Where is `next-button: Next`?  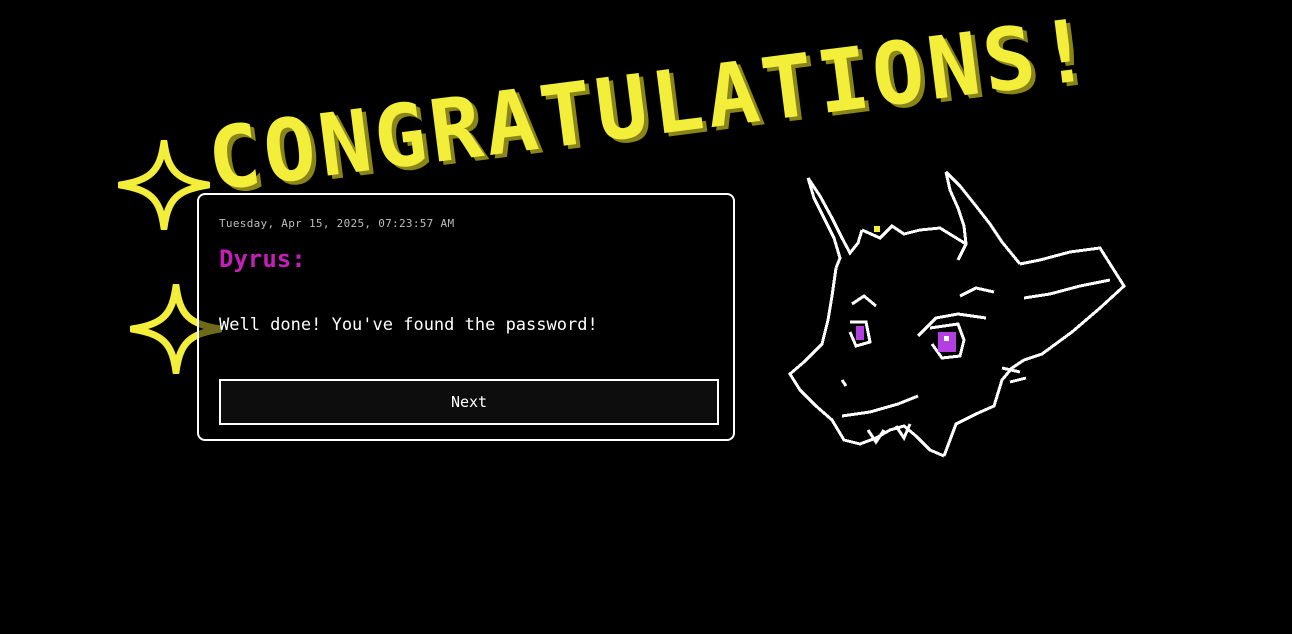
next-button: Next is located at coordinates (469, 402).